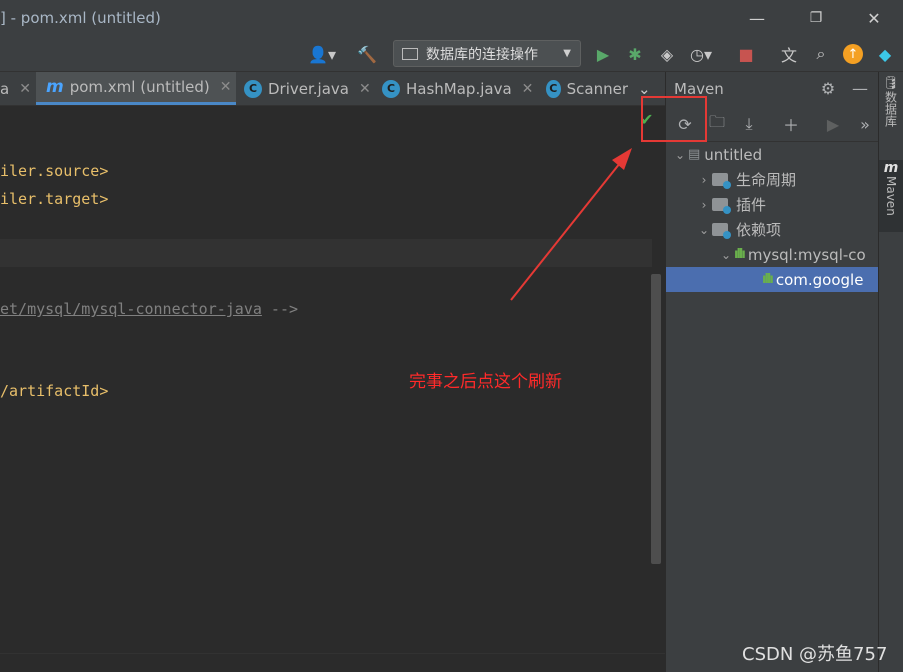  I want to click on annotation-arrow, so click(571, 224).